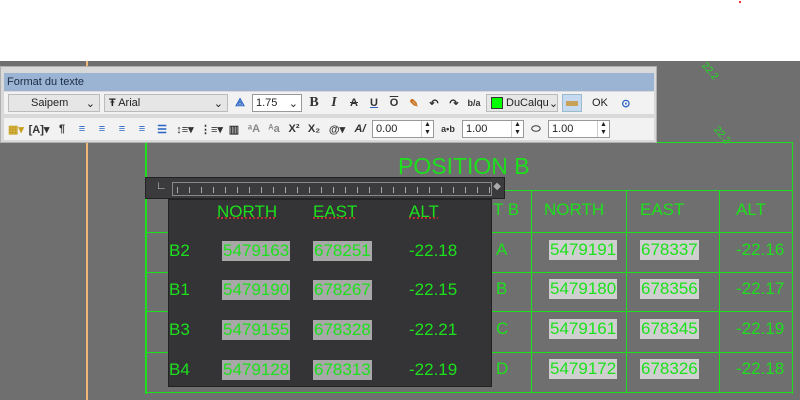 Image resolution: width=800 pixels, height=400 pixels. I want to click on header-alt: ALT, so click(424, 211).